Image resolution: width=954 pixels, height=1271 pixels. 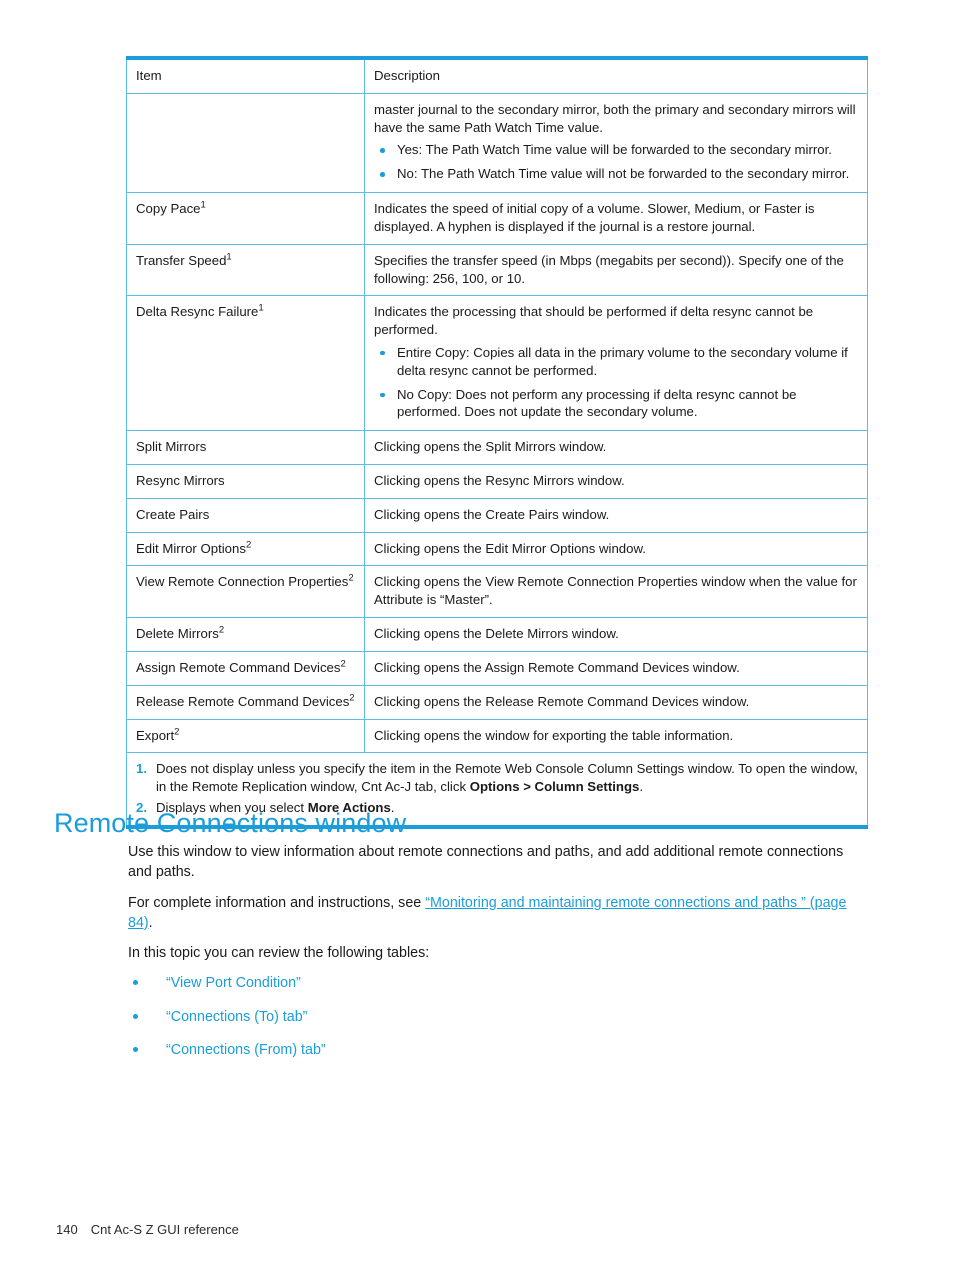 What do you see at coordinates (492, 514) in the screenshot?
I see `description-paragraph: Clicking opens the Create Pairs window.` at bounding box center [492, 514].